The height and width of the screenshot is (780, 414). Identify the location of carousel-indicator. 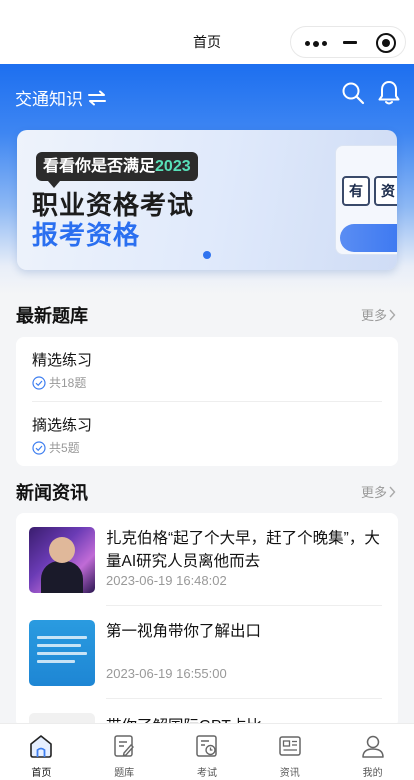
(207, 255).